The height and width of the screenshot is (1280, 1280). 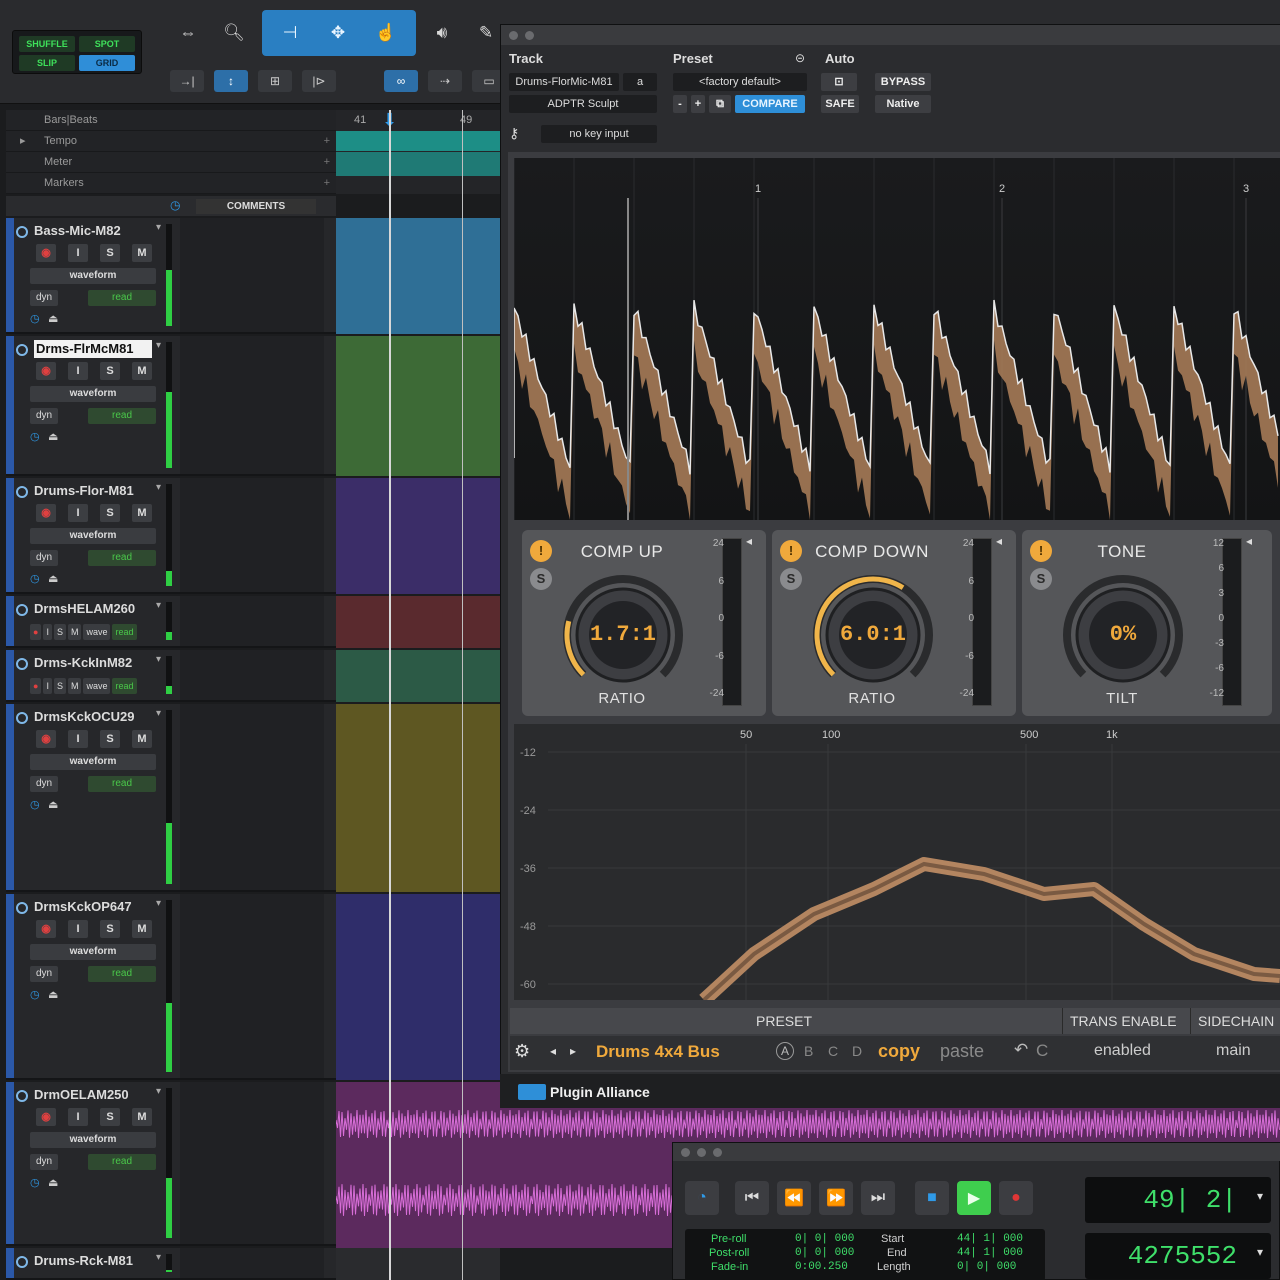 I want to click on track-name: Bass-Mic-M82, so click(x=93, y=231).